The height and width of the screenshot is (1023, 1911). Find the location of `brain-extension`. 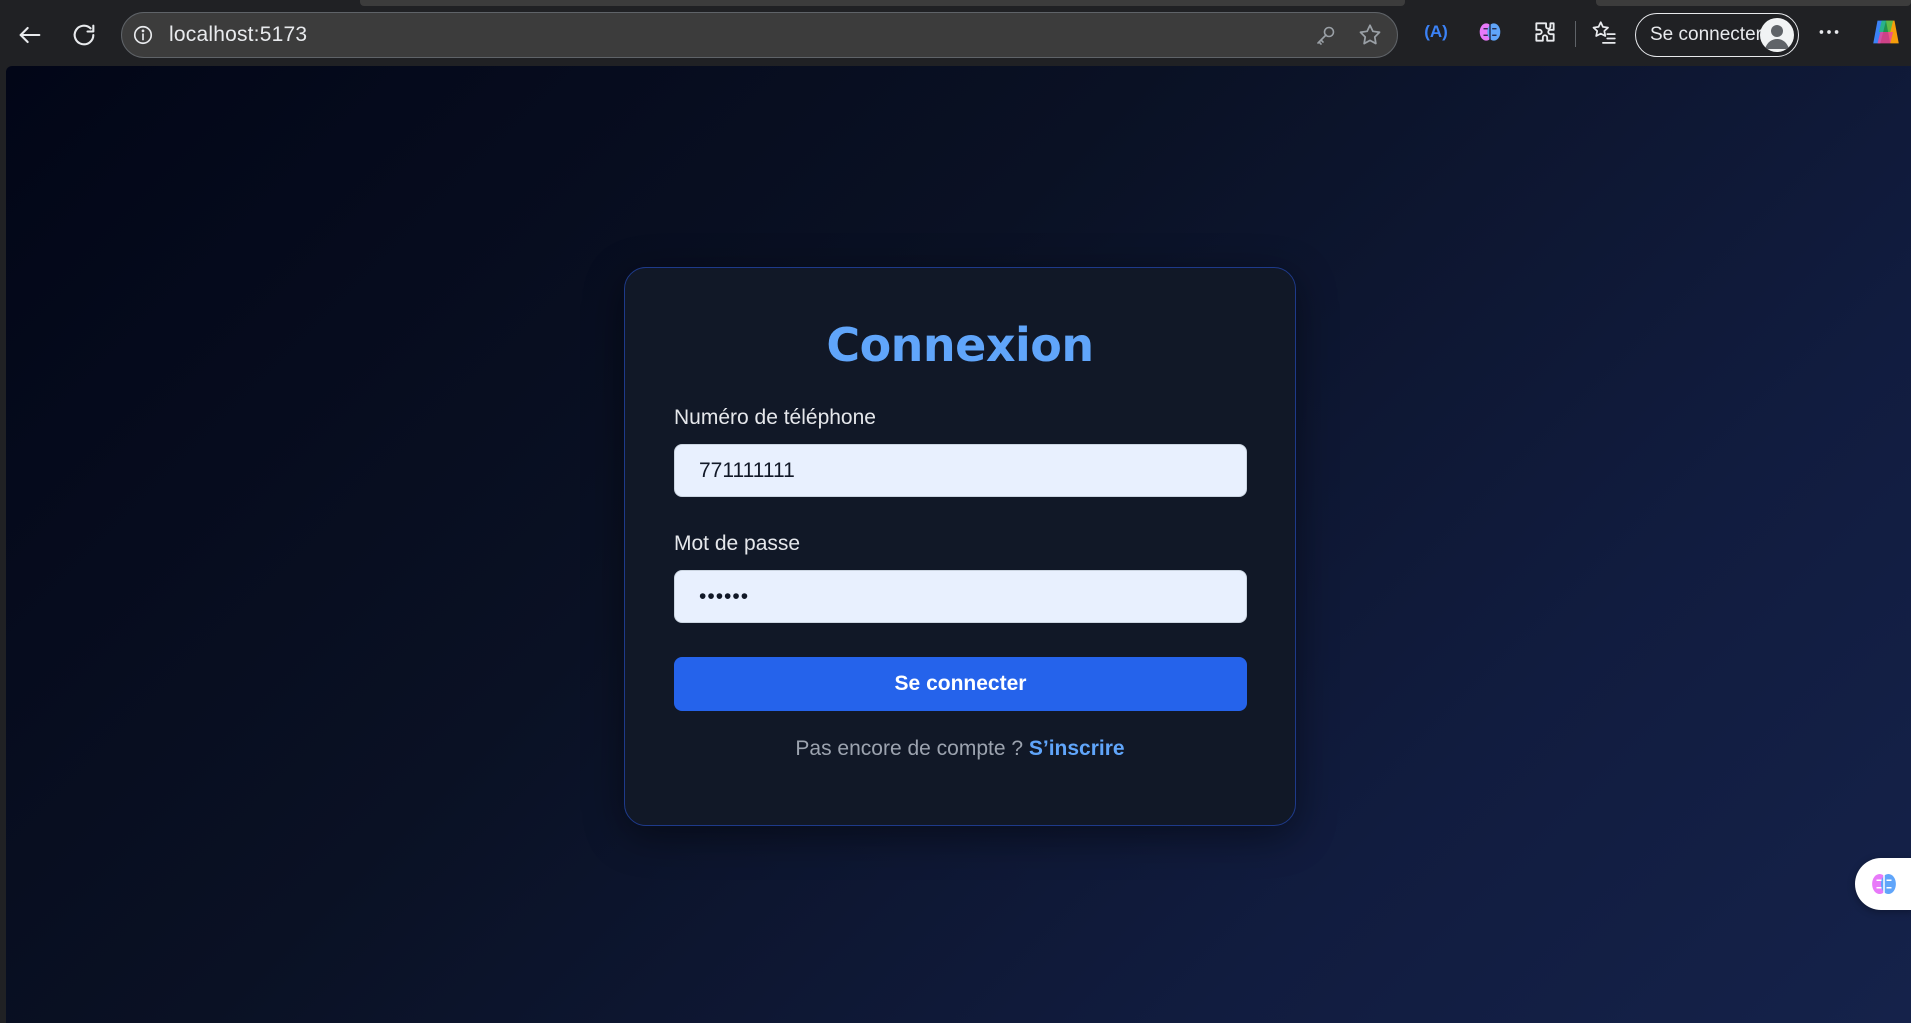

brain-extension is located at coordinates (1490, 32).